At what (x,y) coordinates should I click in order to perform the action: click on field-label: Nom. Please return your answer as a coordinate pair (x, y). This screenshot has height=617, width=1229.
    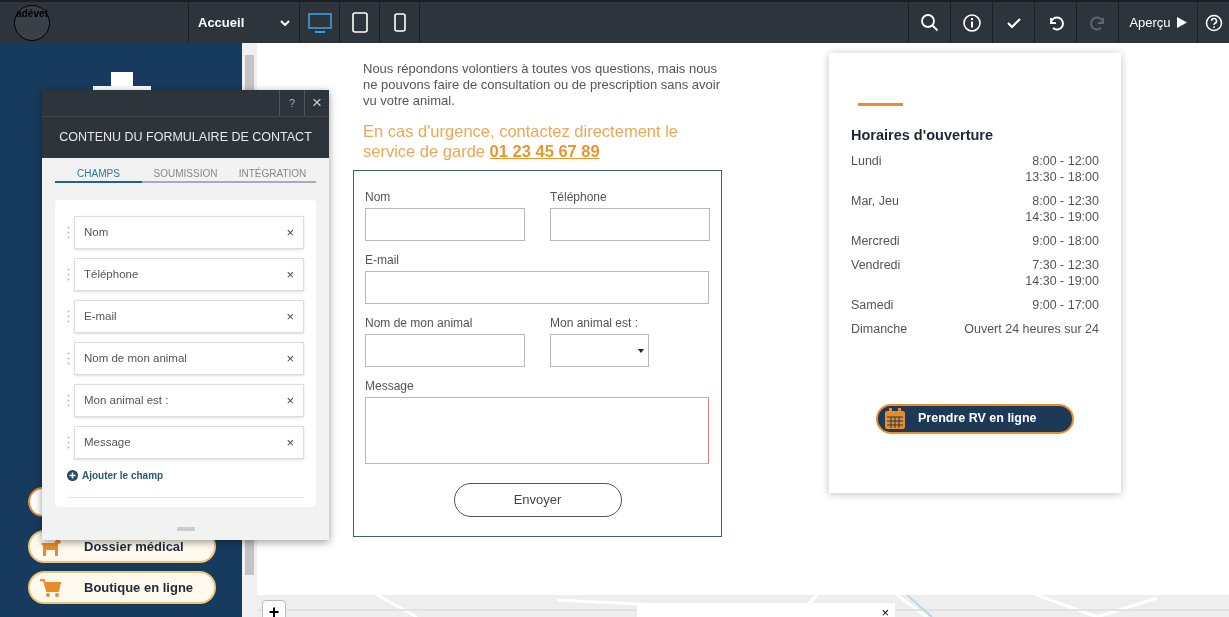
    Looking at the image, I should click on (378, 197).